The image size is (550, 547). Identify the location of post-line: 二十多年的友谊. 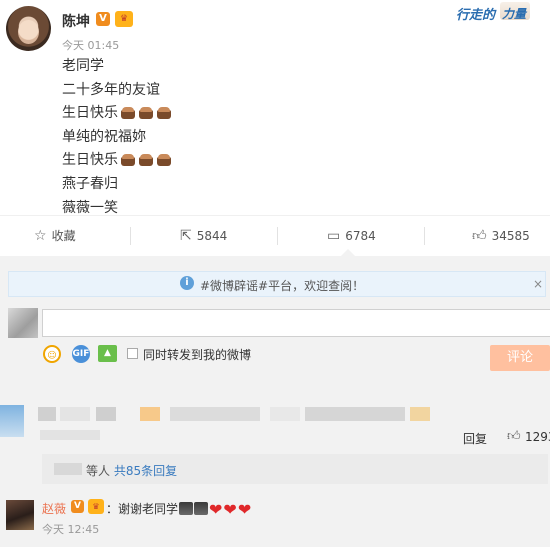
(111, 89).